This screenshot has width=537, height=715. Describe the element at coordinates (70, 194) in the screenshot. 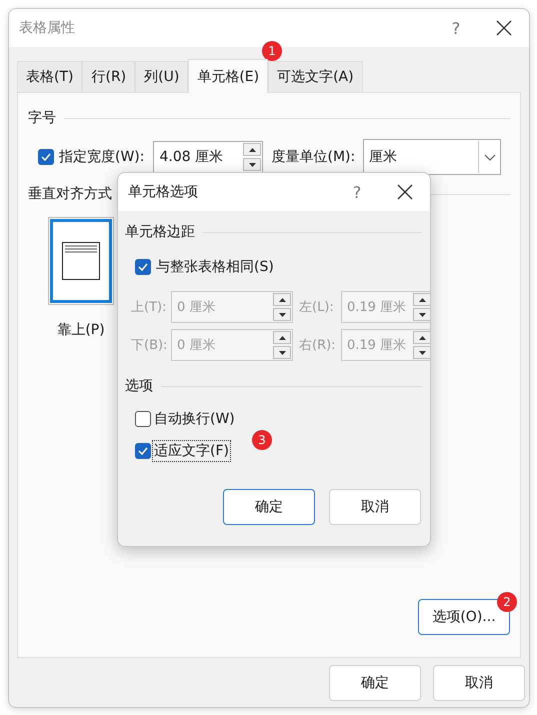

I see `section-heading: 垂直对齐方式` at that location.